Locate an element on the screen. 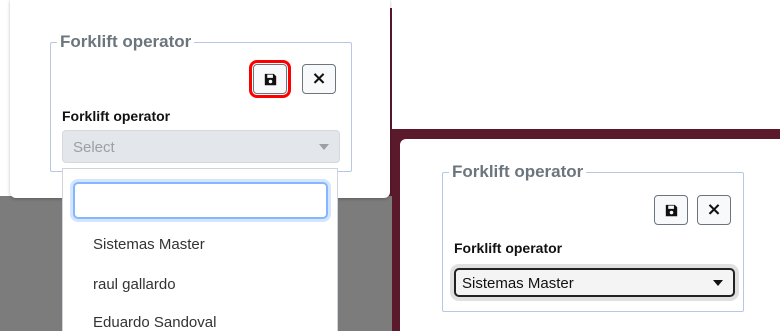 This screenshot has width=780, height=331. select-placeholder: Select is located at coordinates (94, 147).